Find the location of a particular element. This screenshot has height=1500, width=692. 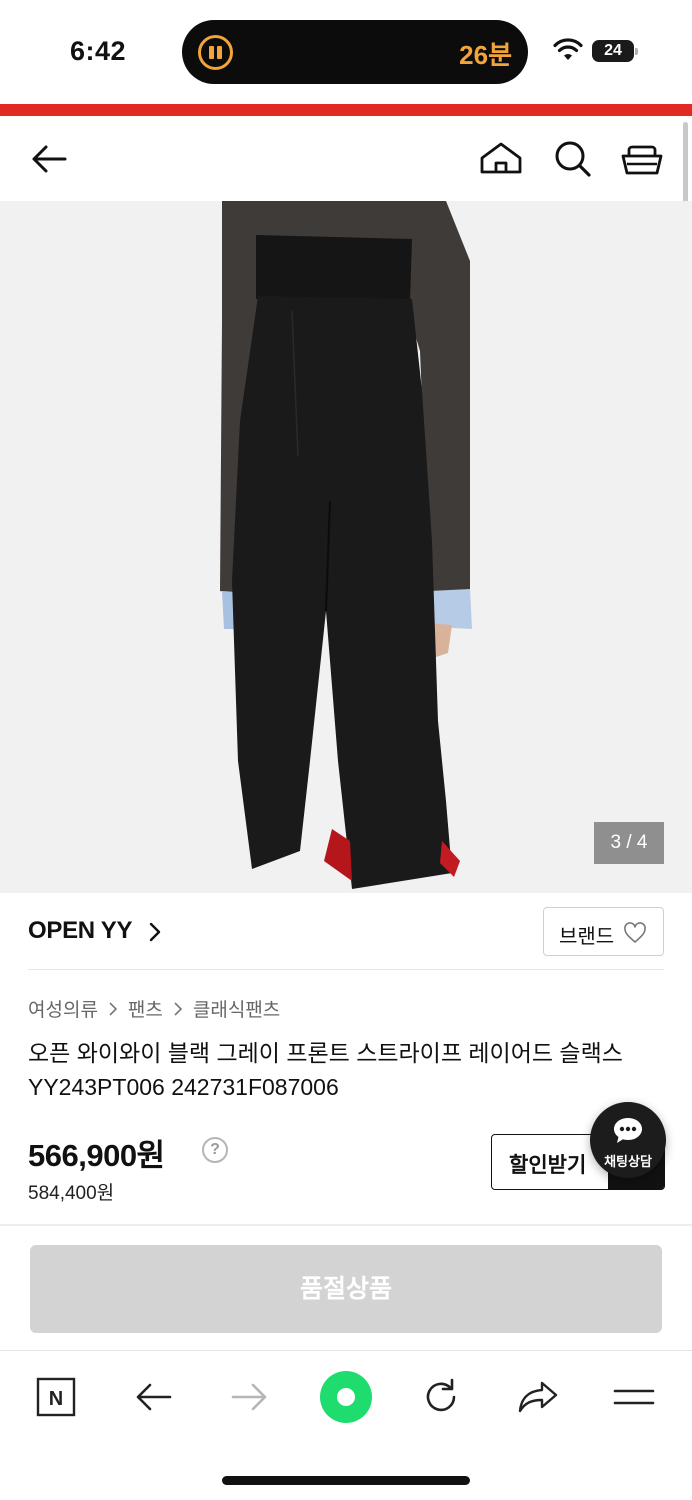

reload-icon is located at coordinates (441, 1397).